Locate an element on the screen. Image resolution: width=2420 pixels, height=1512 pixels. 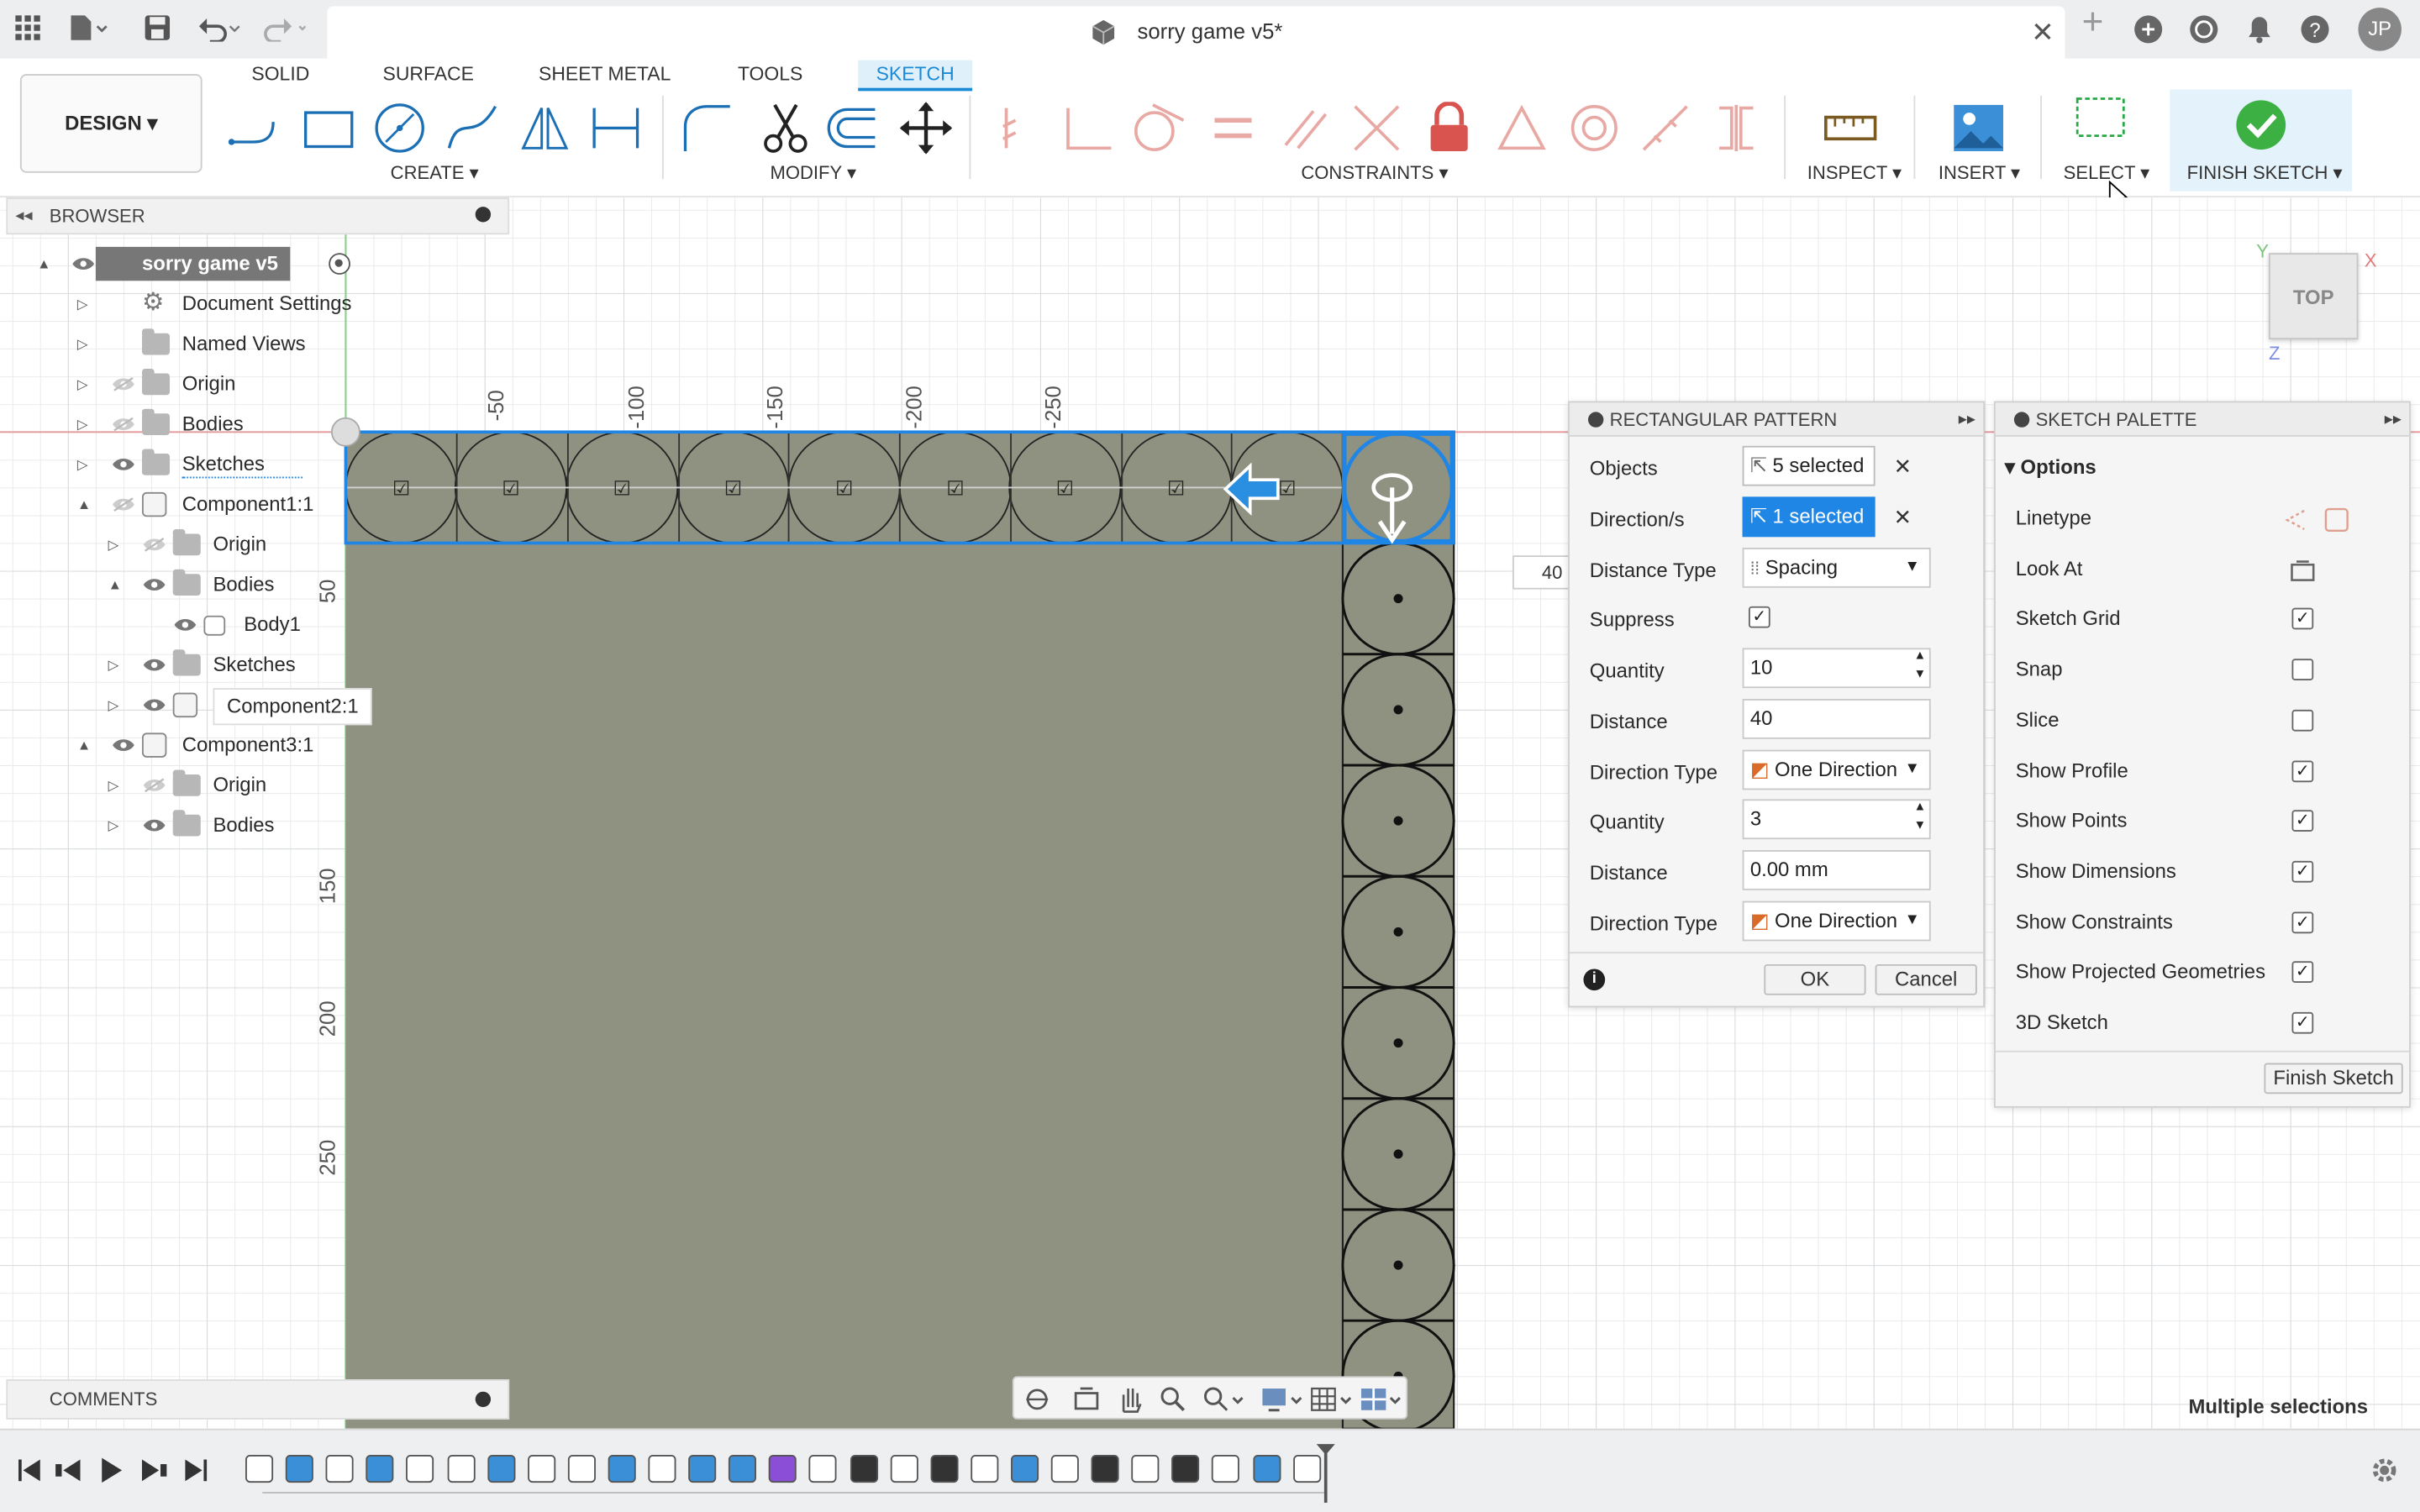
perpendicular-constraint-icon is located at coordinates (1088, 128).